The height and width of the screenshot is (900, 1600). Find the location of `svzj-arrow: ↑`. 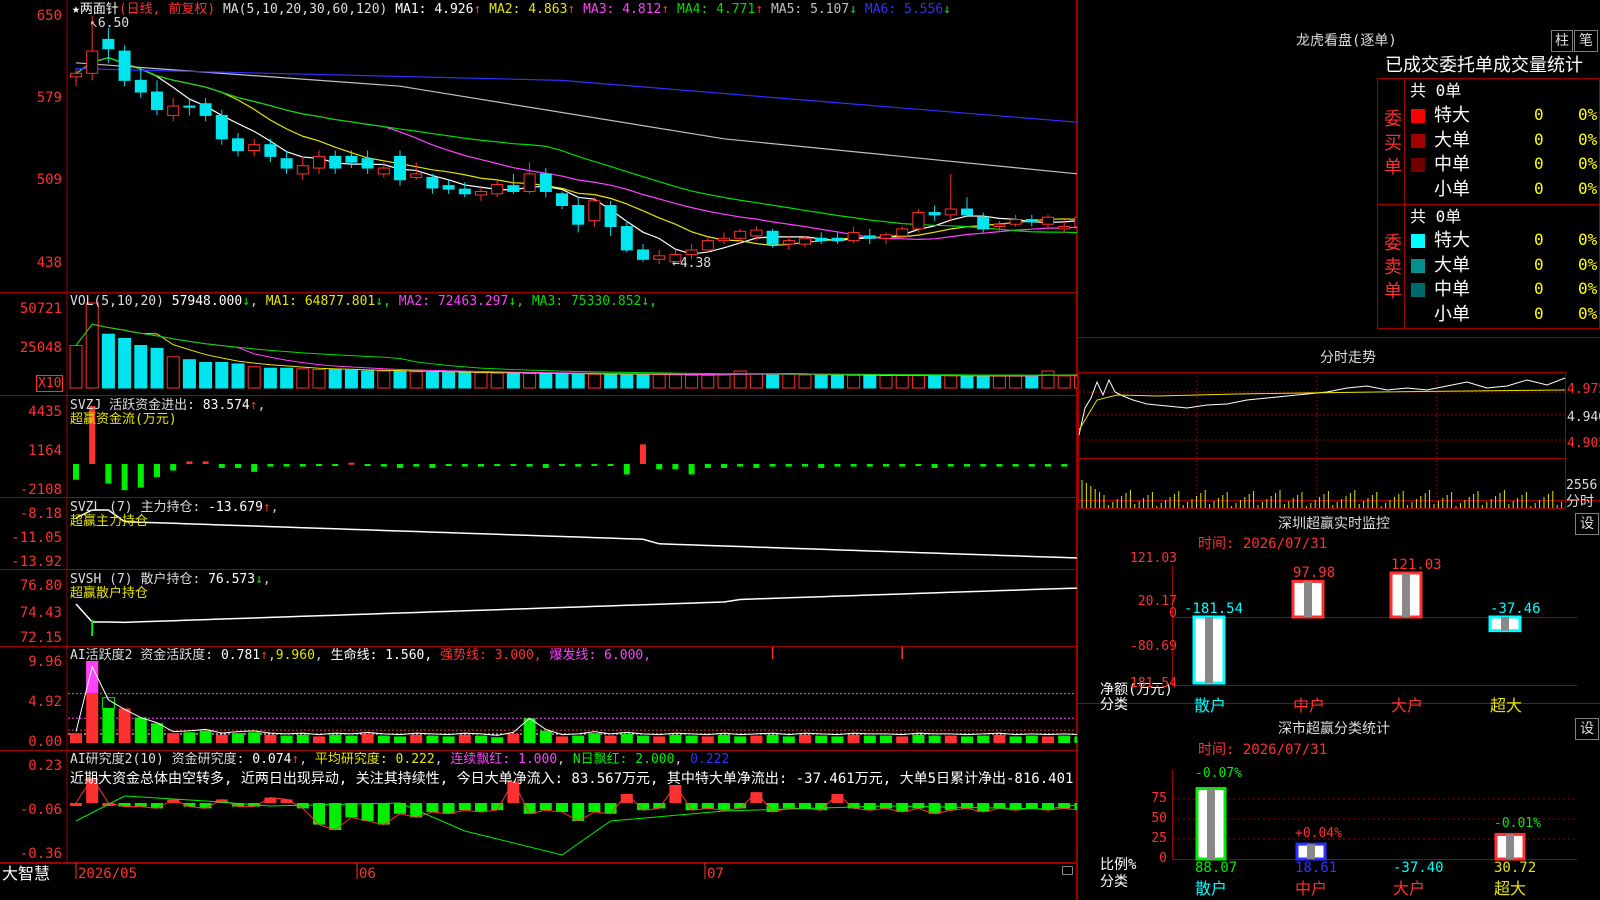

svzj-arrow: ↑ is located at coordinates (253, 405).